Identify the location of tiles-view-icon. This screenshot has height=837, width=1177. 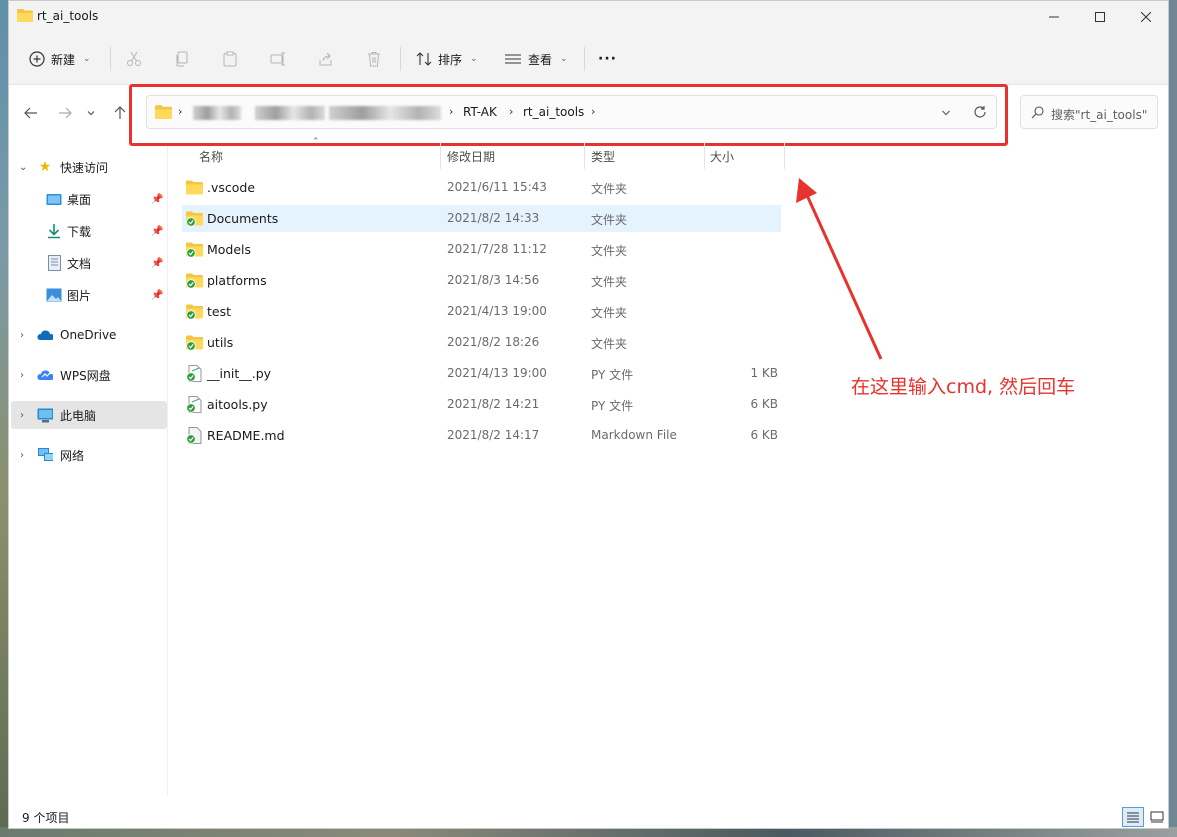
(1157, 817).